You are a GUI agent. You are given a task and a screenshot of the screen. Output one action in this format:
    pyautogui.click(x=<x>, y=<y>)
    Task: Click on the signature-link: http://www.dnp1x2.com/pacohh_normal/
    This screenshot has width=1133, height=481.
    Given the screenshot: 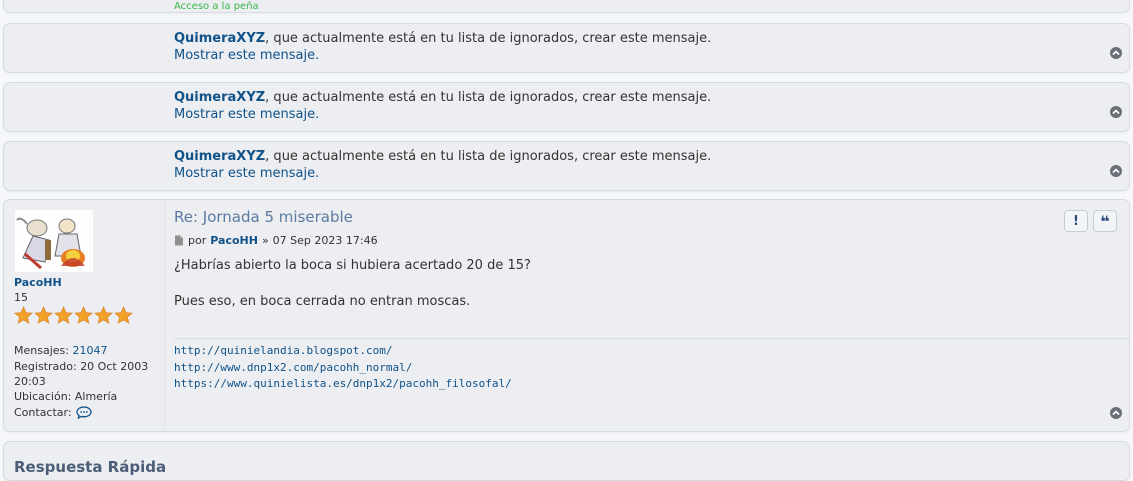 What is the action you would take?
    pyautogui.click(x=343, y=368)
    